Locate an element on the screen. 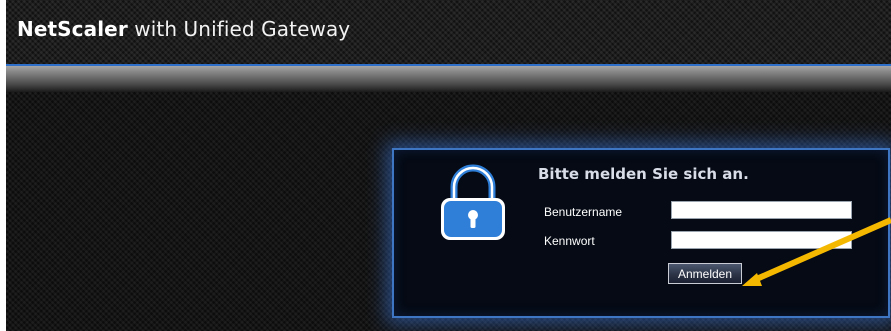  lock-icon is located at coordinates (473, 202).